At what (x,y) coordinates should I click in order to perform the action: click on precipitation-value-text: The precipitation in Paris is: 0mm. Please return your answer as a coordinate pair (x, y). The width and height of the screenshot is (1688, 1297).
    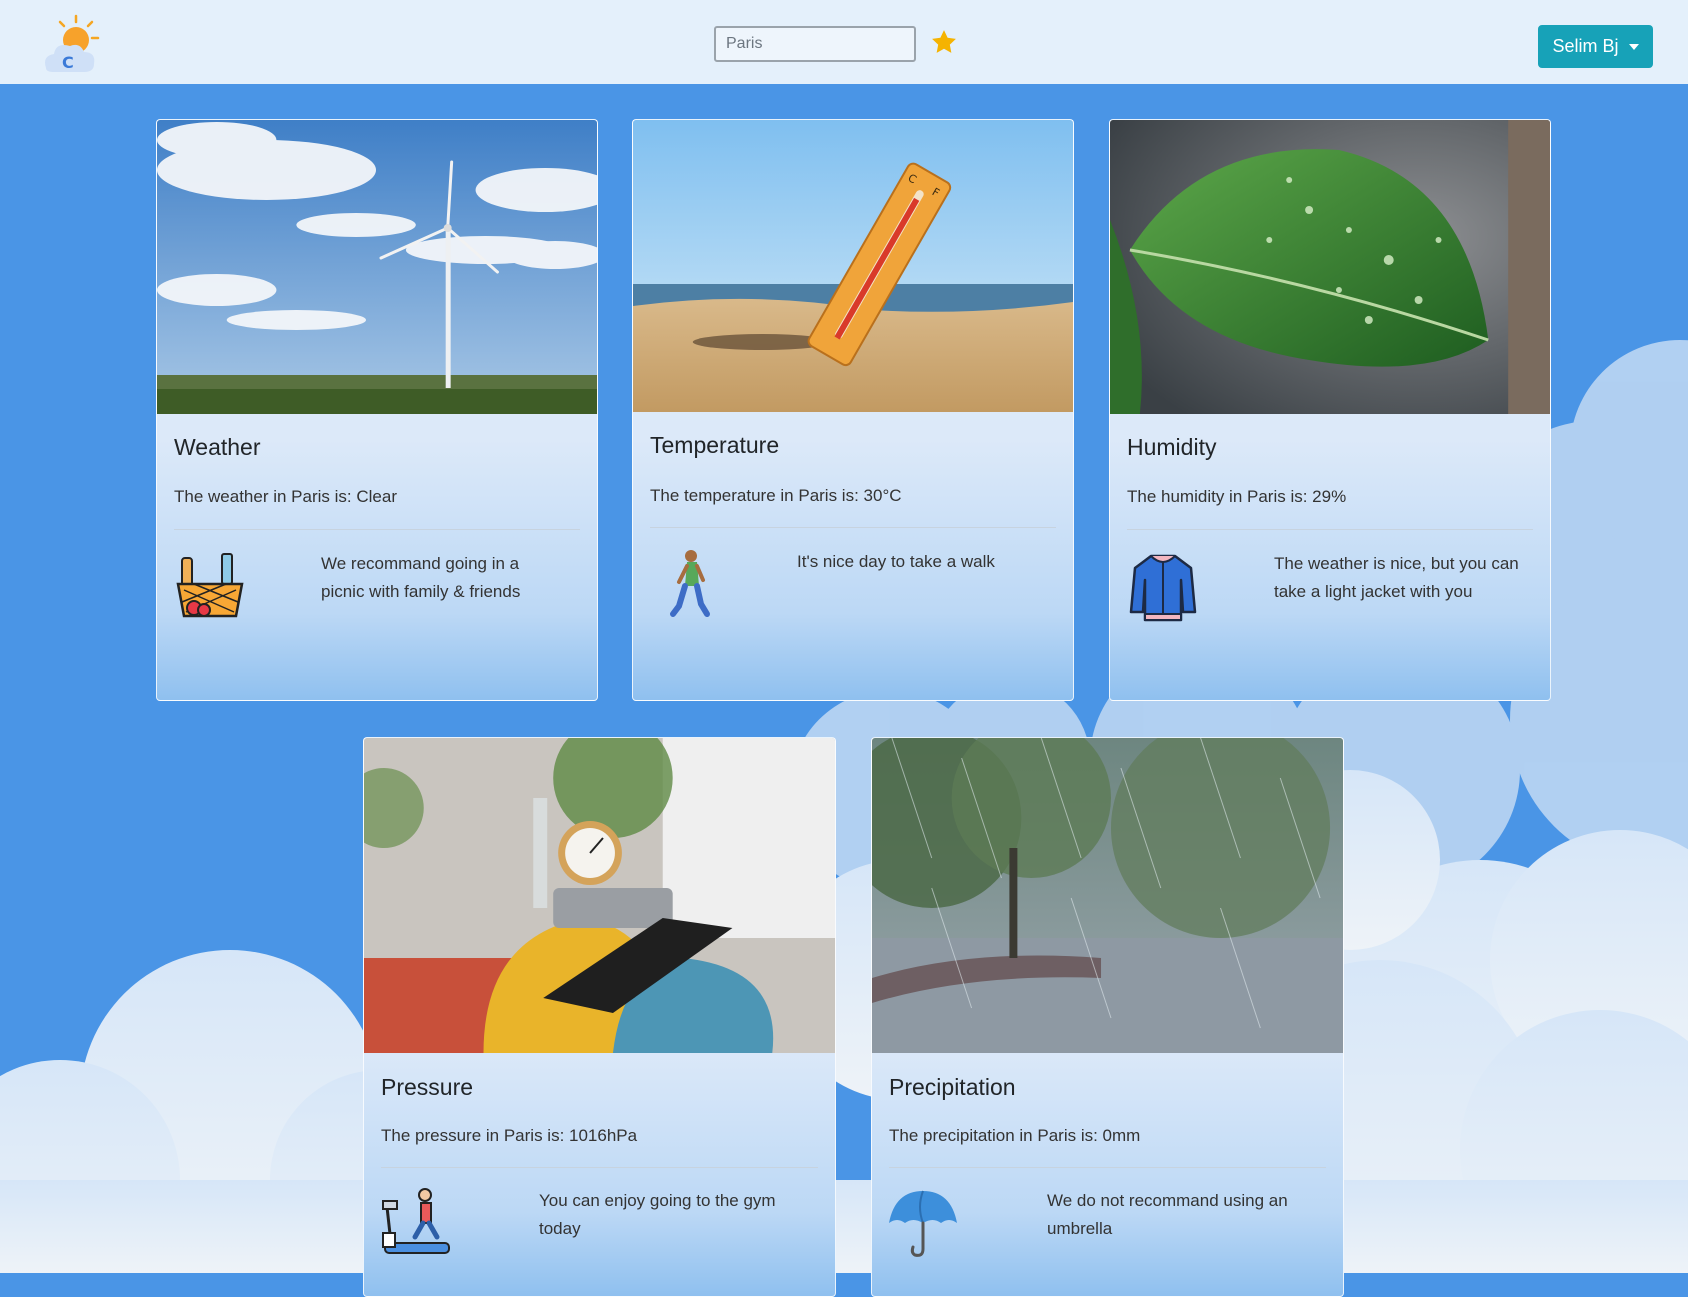
    Looking at the image, I should click on (1015, 1135).